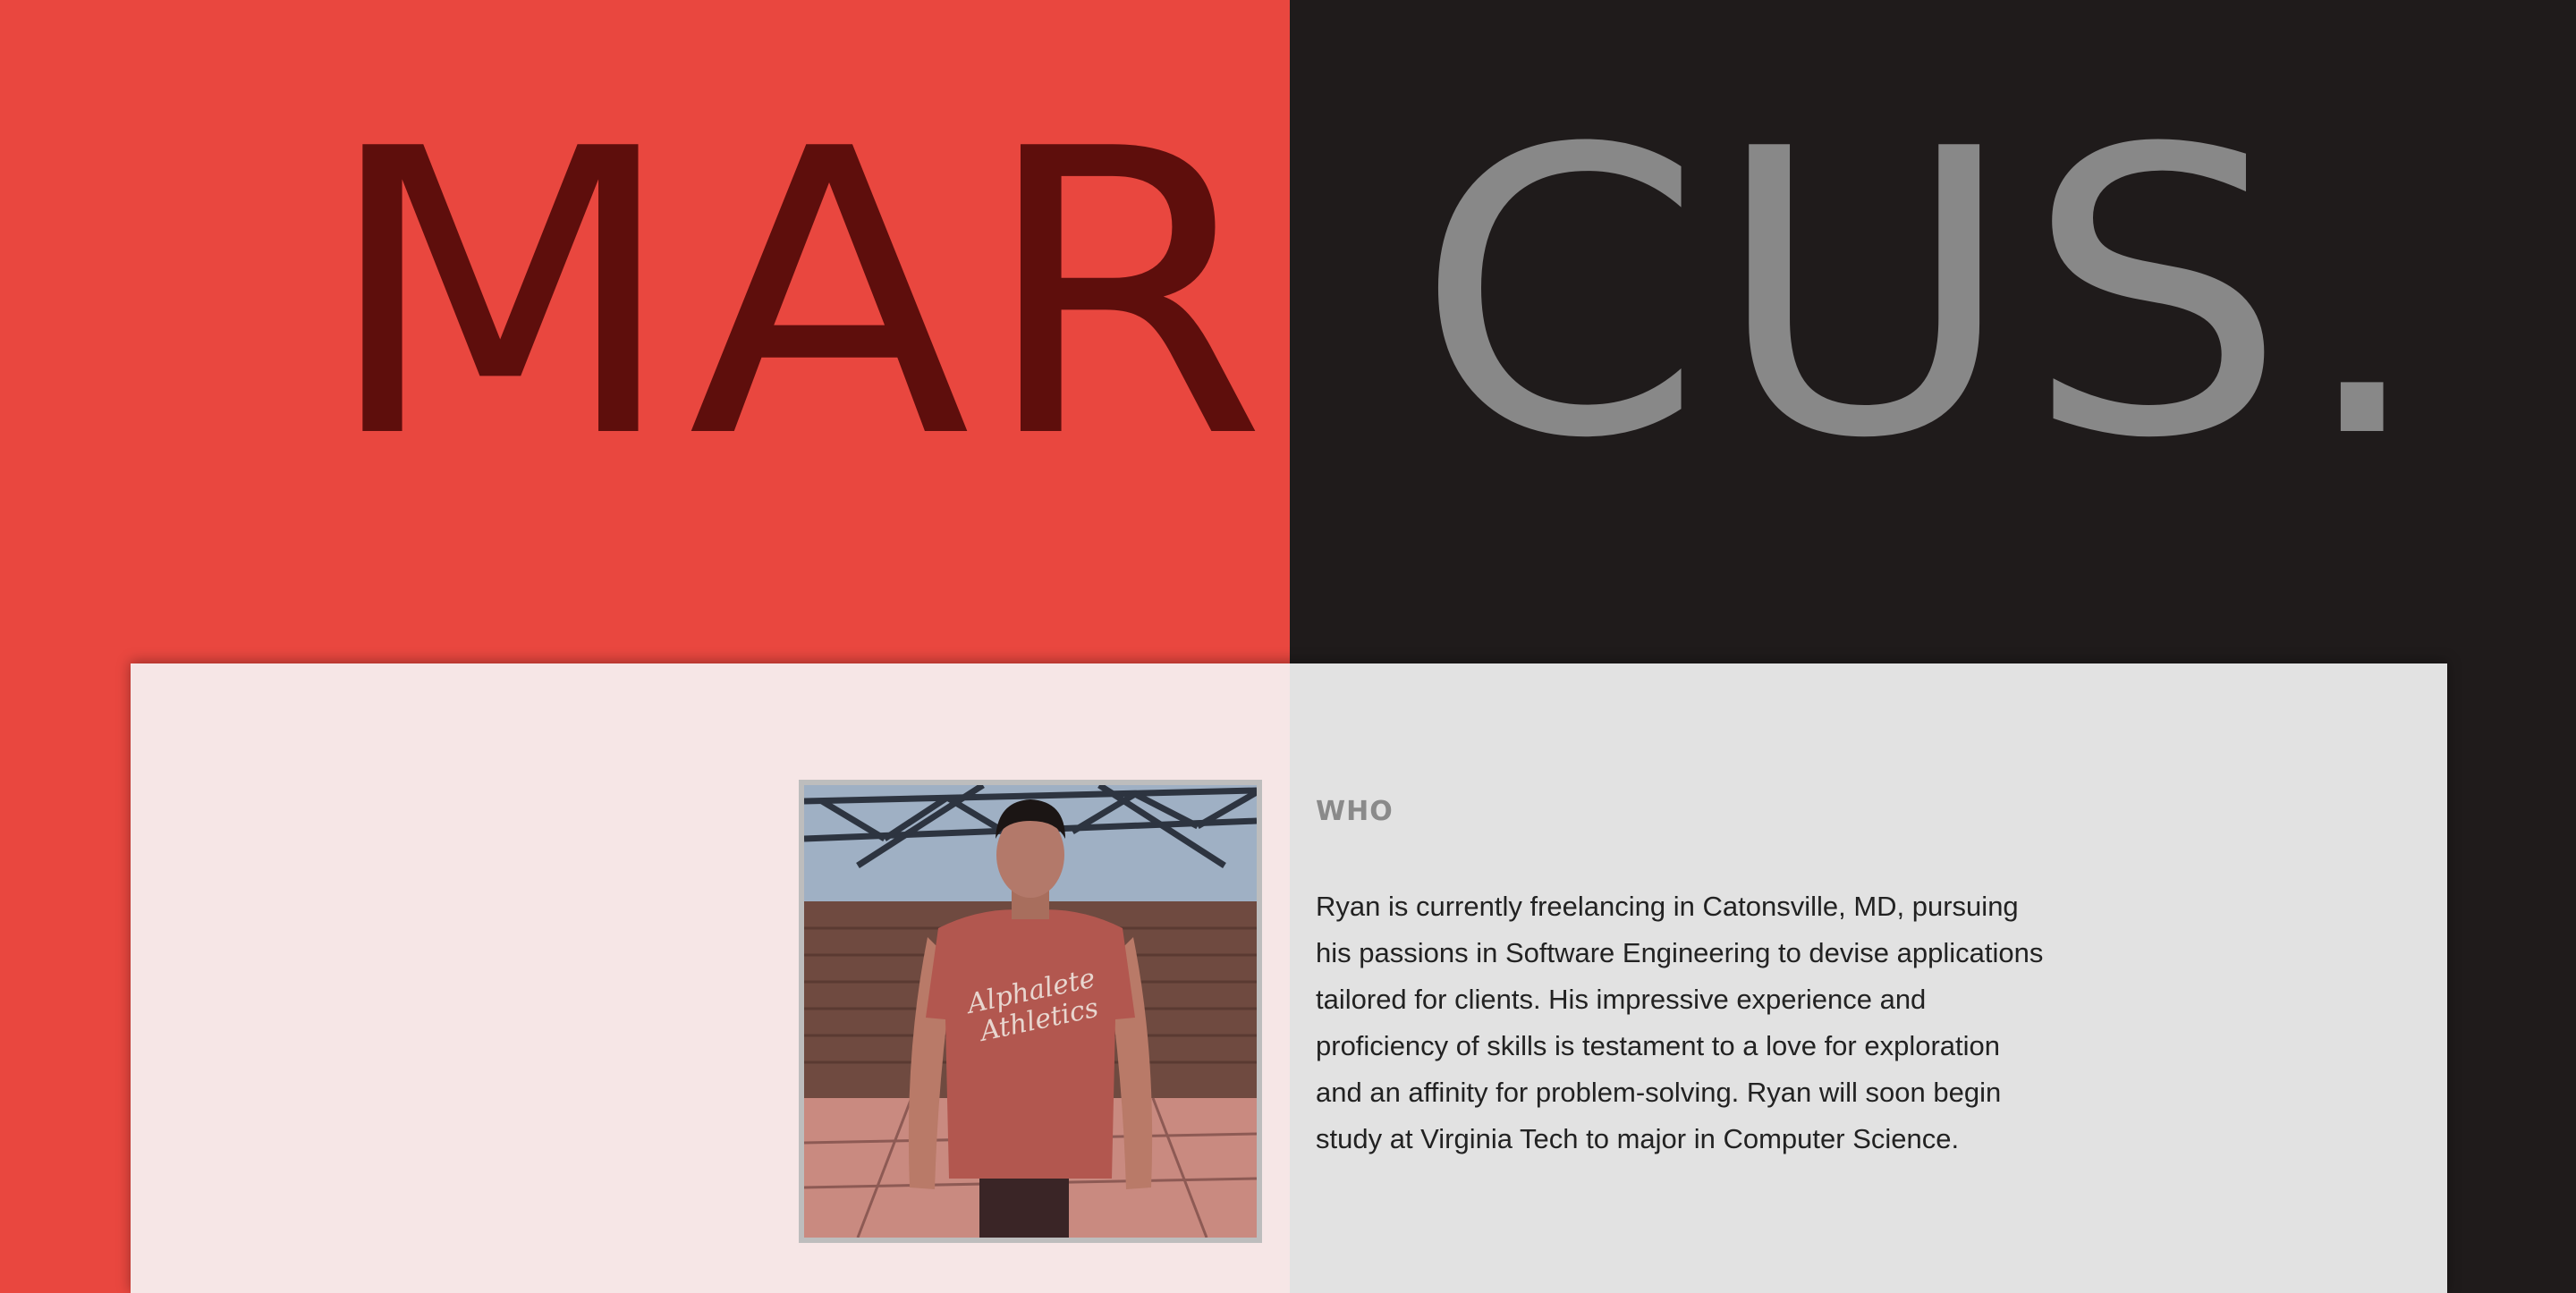 The image size is (2576, 1293). Describe the element at coordinates (1030, 1012) in the screenshot. I see `portrait-photo-icon: Alphalete Athletics` at that location.